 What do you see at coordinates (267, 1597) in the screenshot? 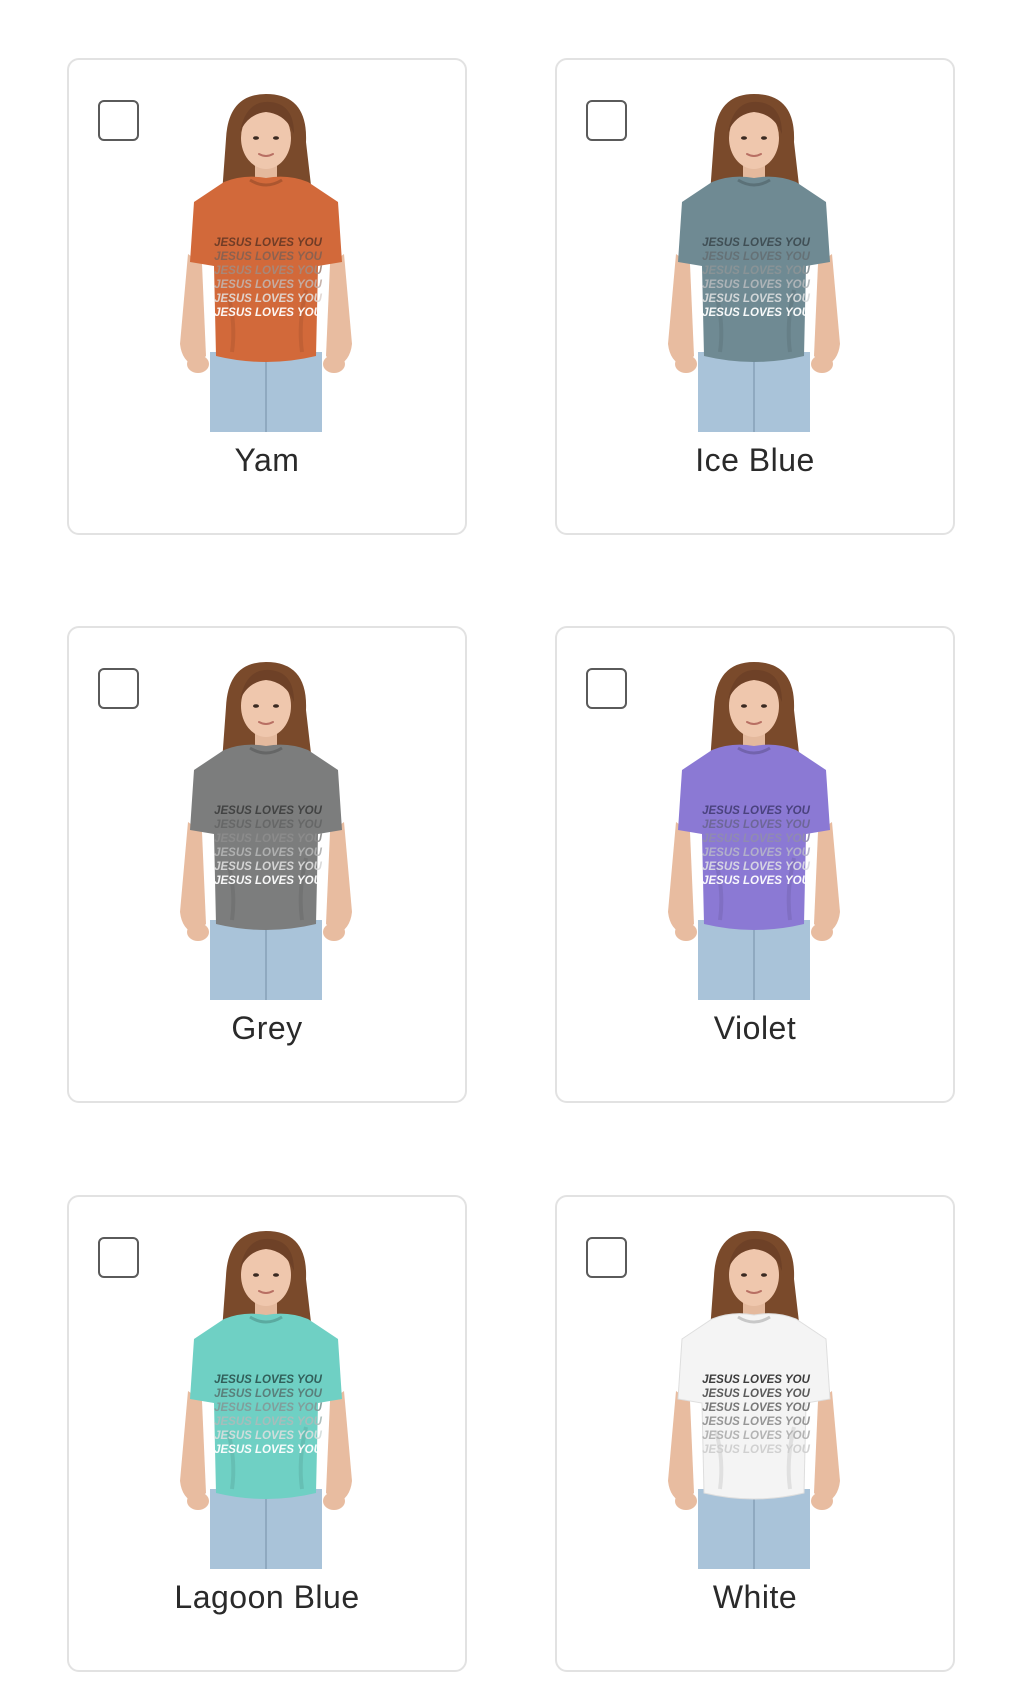
I see `color-label: Lagoon Blue` at bounding box center [267, 1597].